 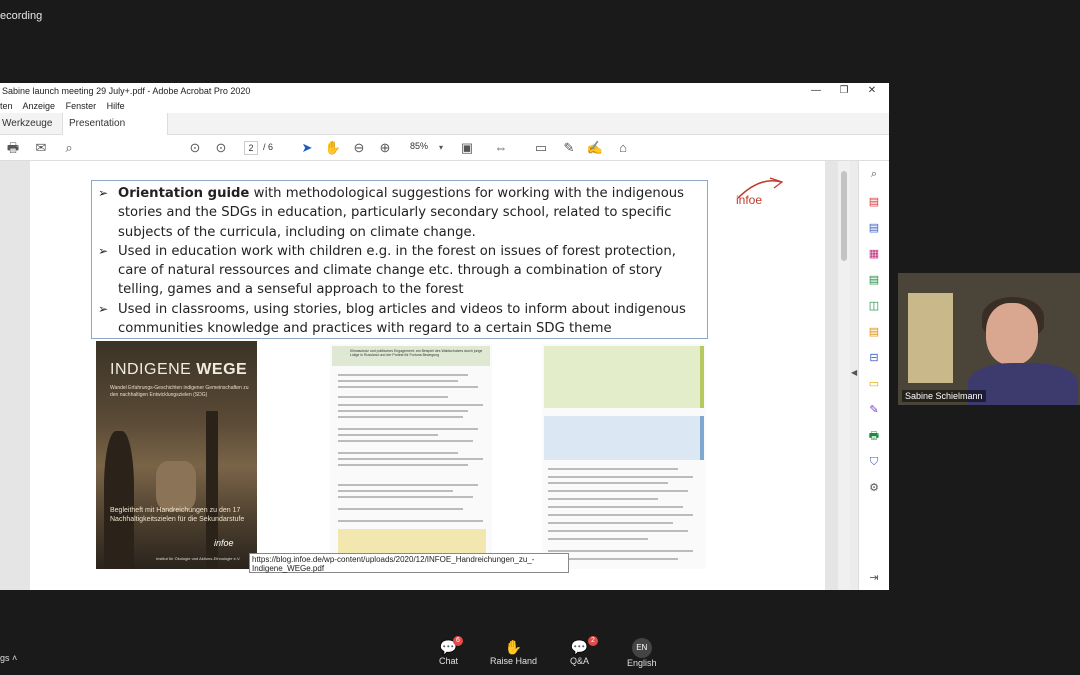 I want to click on create-pdf-icon: ▤, so click(x=874, y=228).